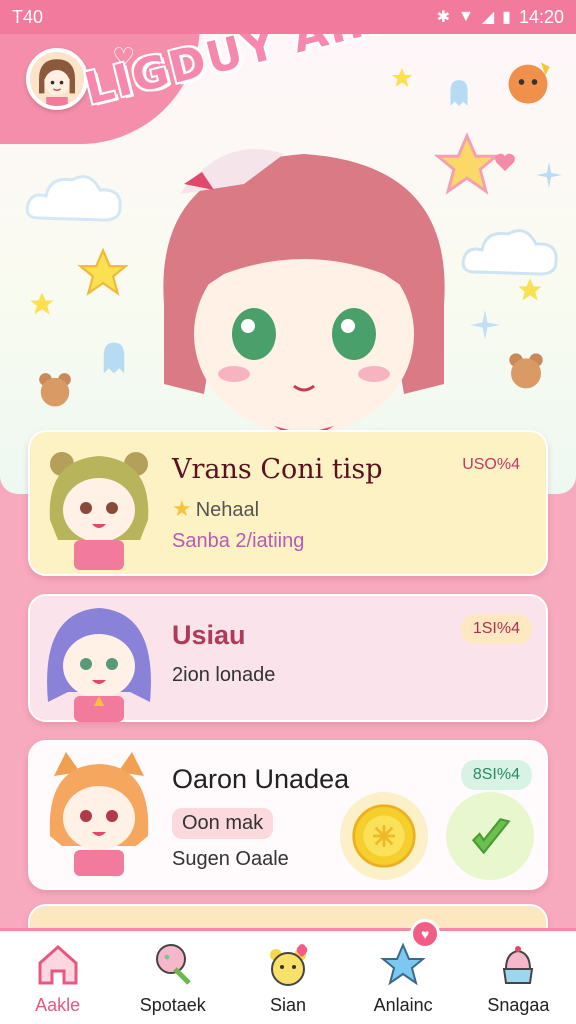 This screenshot has width=576, height=1024. Describe the element at coordinates (403, 1005) in the screenshot. I see `nav-label: Anlainc` at that location.